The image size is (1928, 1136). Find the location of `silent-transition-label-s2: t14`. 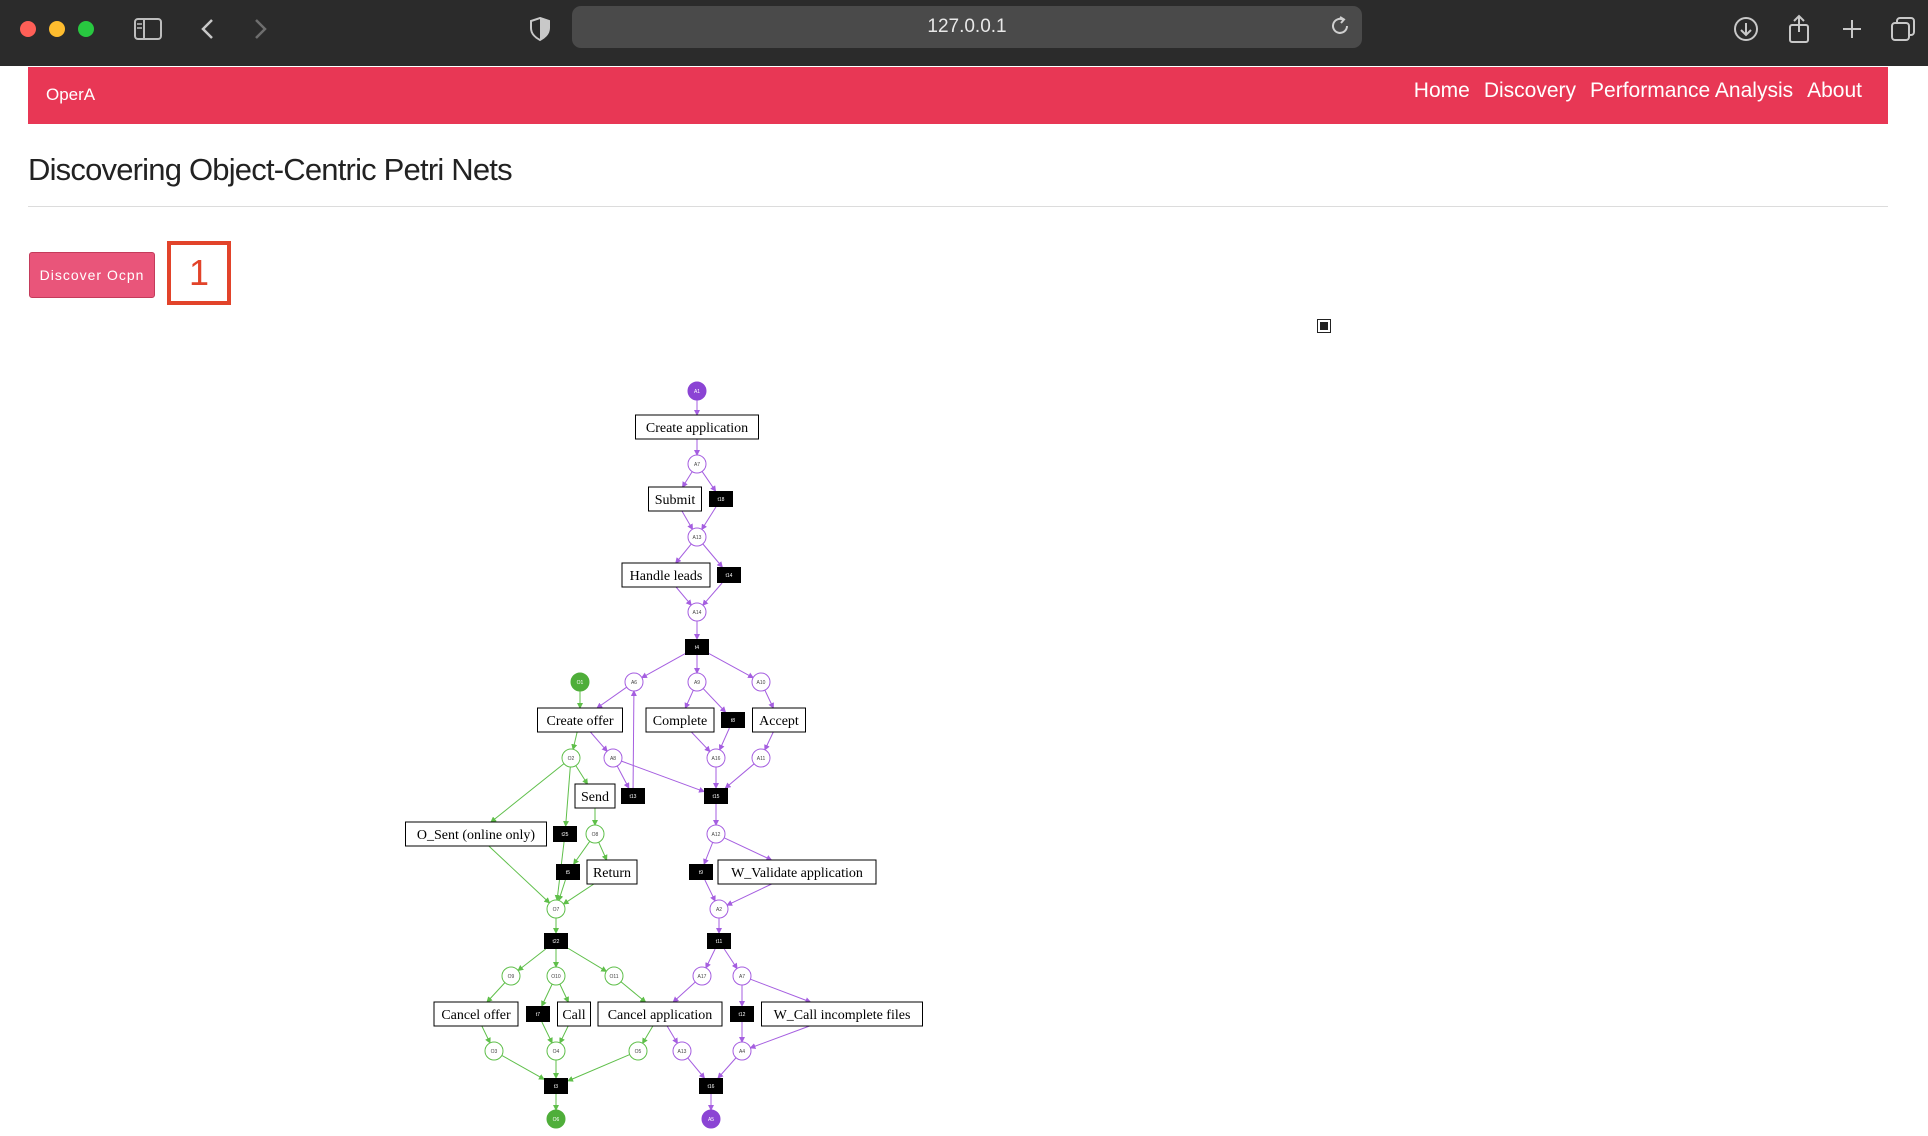

silent-transition-label-s2: t14 is located at coordinates (729, 576).